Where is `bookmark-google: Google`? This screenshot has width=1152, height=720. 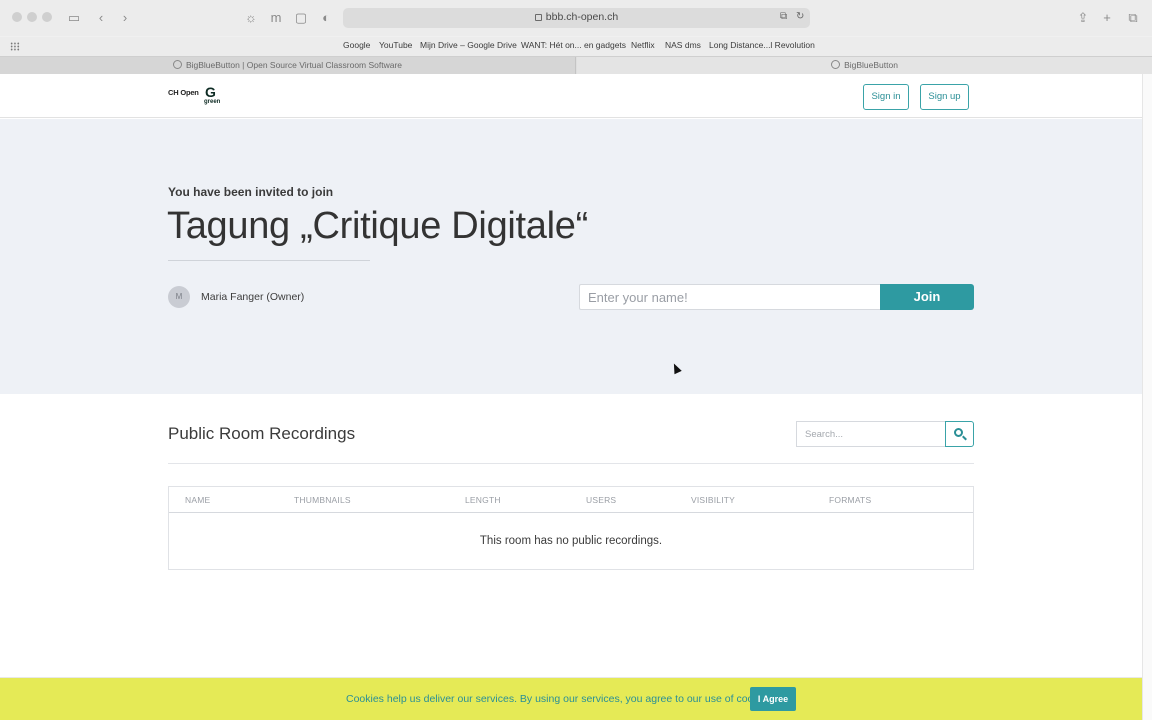
bookmark-google: Google is located at coordinates (356, 45).